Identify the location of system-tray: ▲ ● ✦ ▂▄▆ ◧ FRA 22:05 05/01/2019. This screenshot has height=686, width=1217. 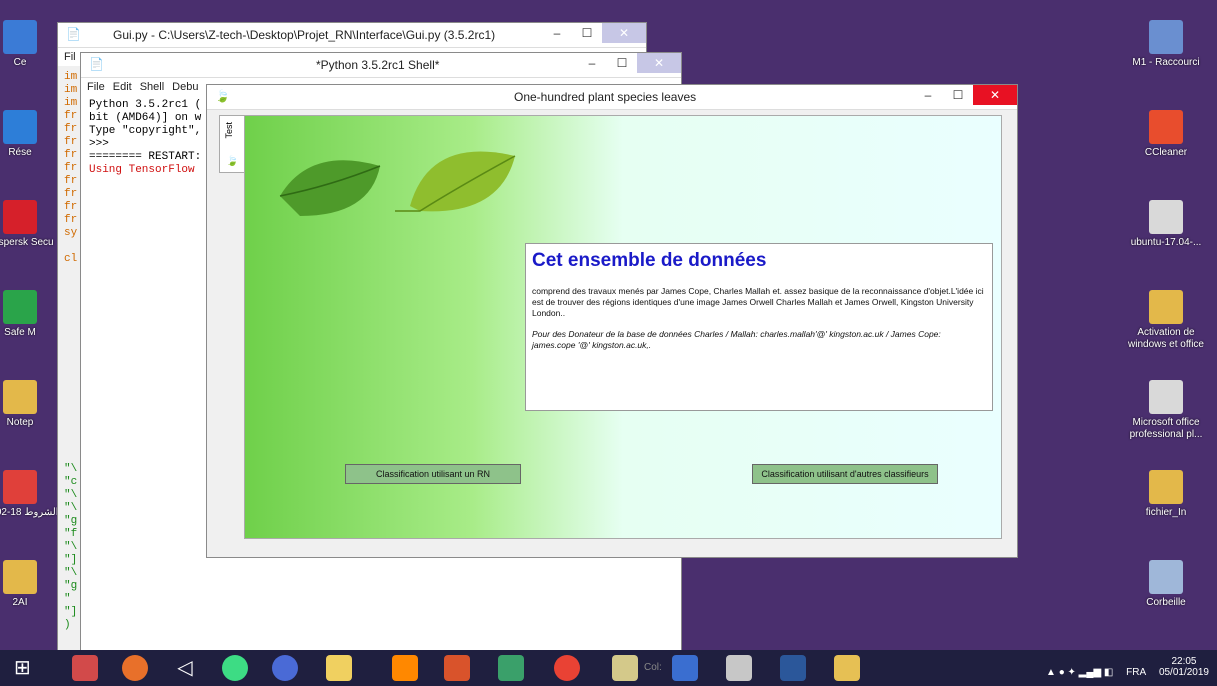
(1127, 667).